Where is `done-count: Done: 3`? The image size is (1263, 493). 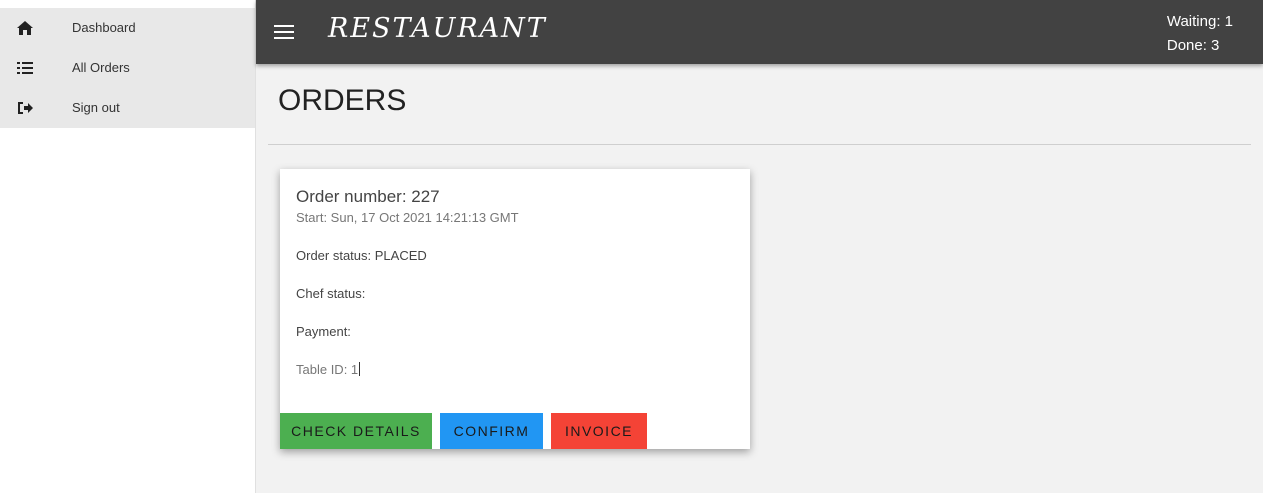
done-count: Done: 3 is located at coordinates (1193, 45).